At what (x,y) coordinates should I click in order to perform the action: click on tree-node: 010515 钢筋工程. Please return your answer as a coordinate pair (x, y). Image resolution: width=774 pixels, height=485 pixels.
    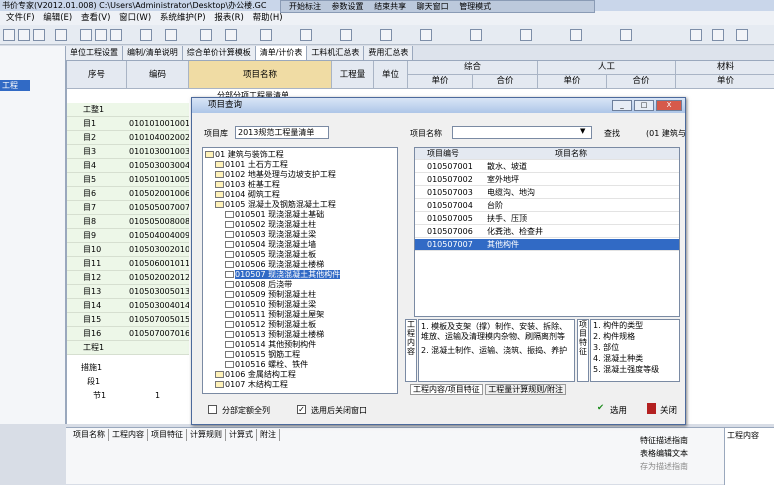
    Looking at the image, I should click on (262, 355).